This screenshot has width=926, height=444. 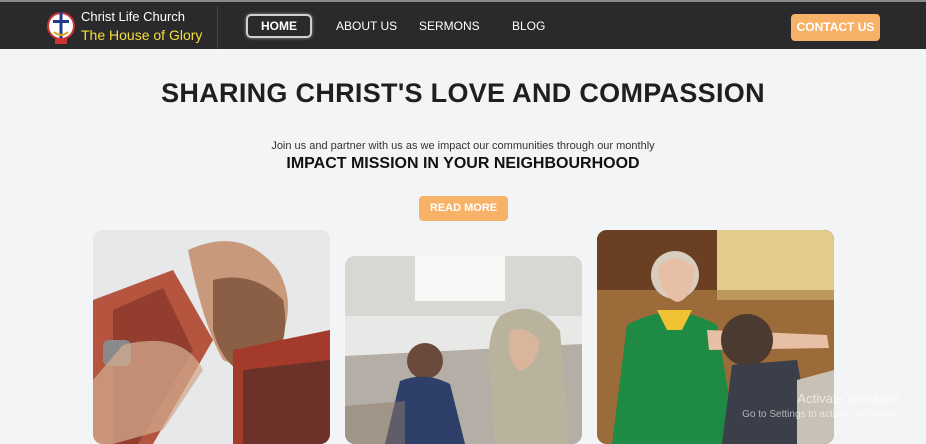 I want to click on activate-windows-title: Activate Windows, so click(x=848, y=398).